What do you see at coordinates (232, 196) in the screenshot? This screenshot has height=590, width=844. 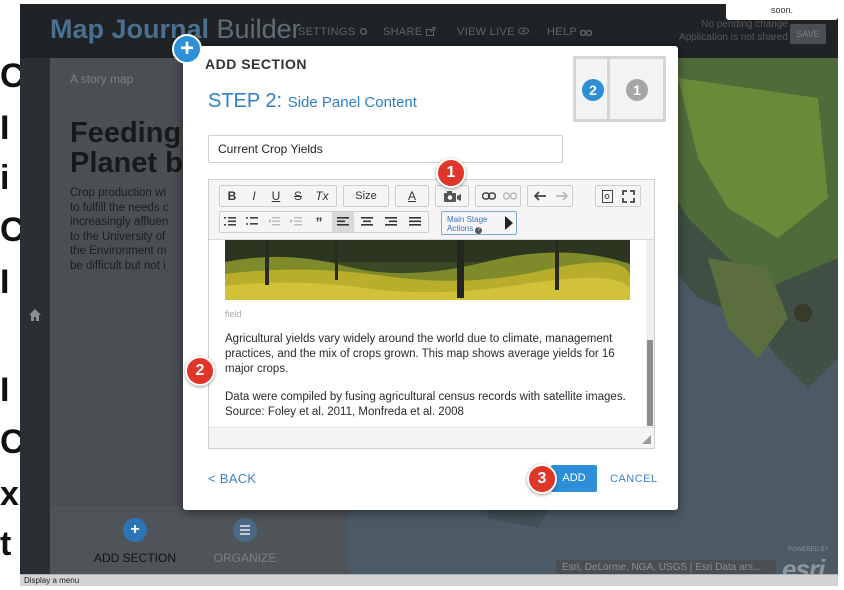 I see `bold-button: B` at bounding box center [232, 196].